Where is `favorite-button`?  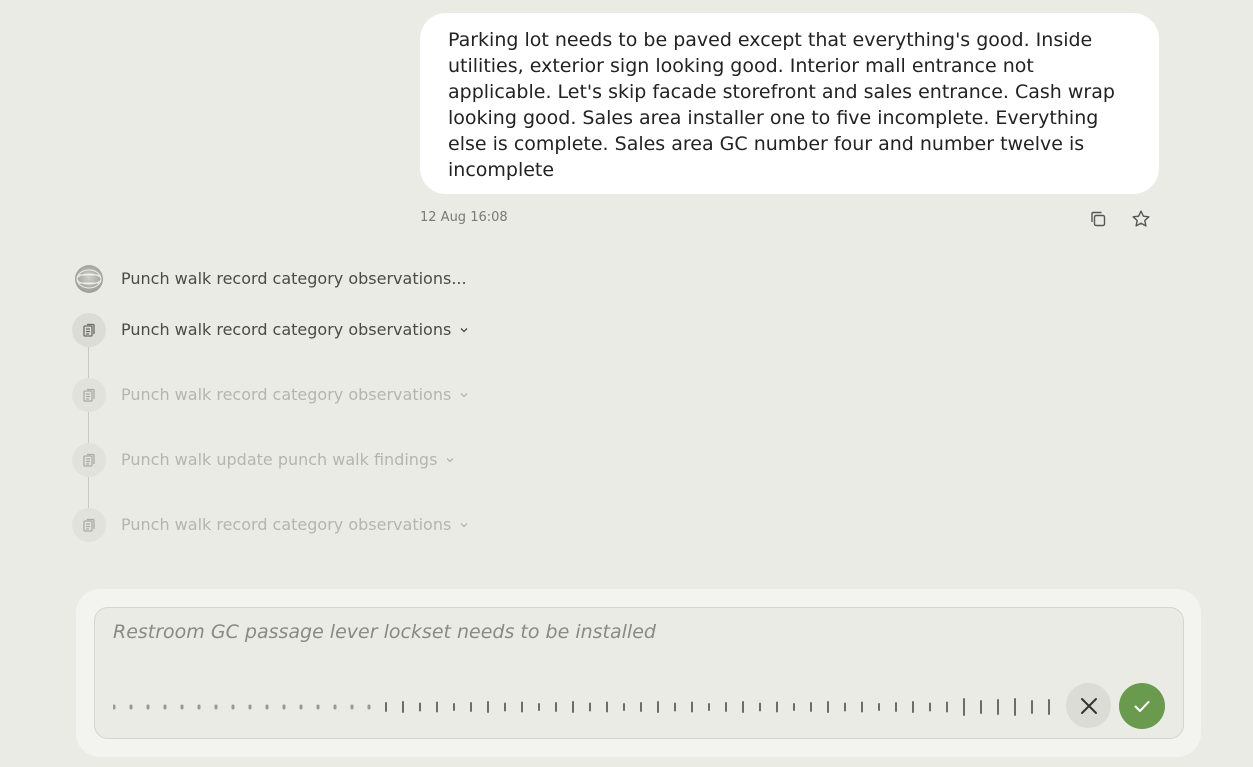 favorite-button is located at coordinates (1141, 219).